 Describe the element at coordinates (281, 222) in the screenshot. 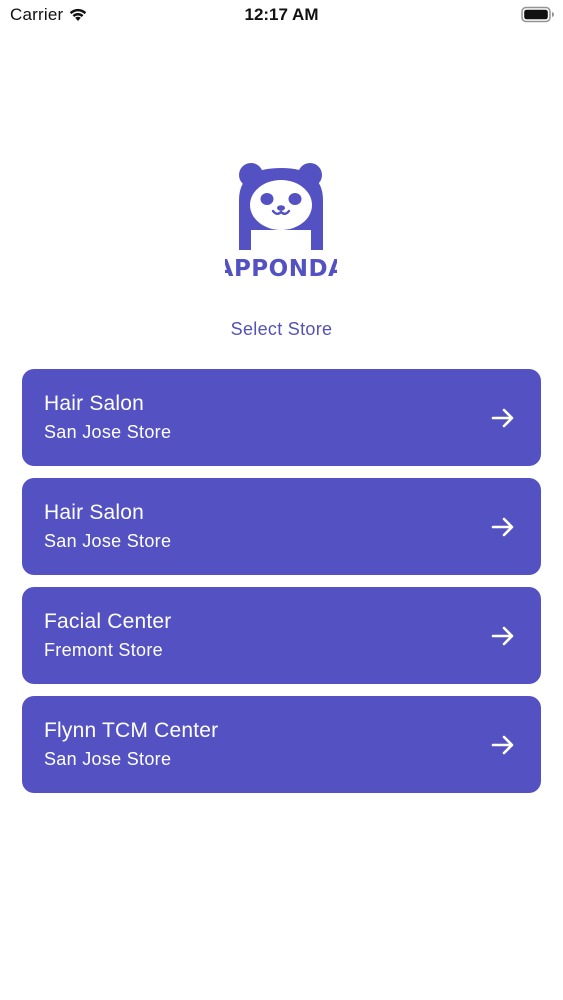

I see `apponda-logo: APPONDA` at that location.